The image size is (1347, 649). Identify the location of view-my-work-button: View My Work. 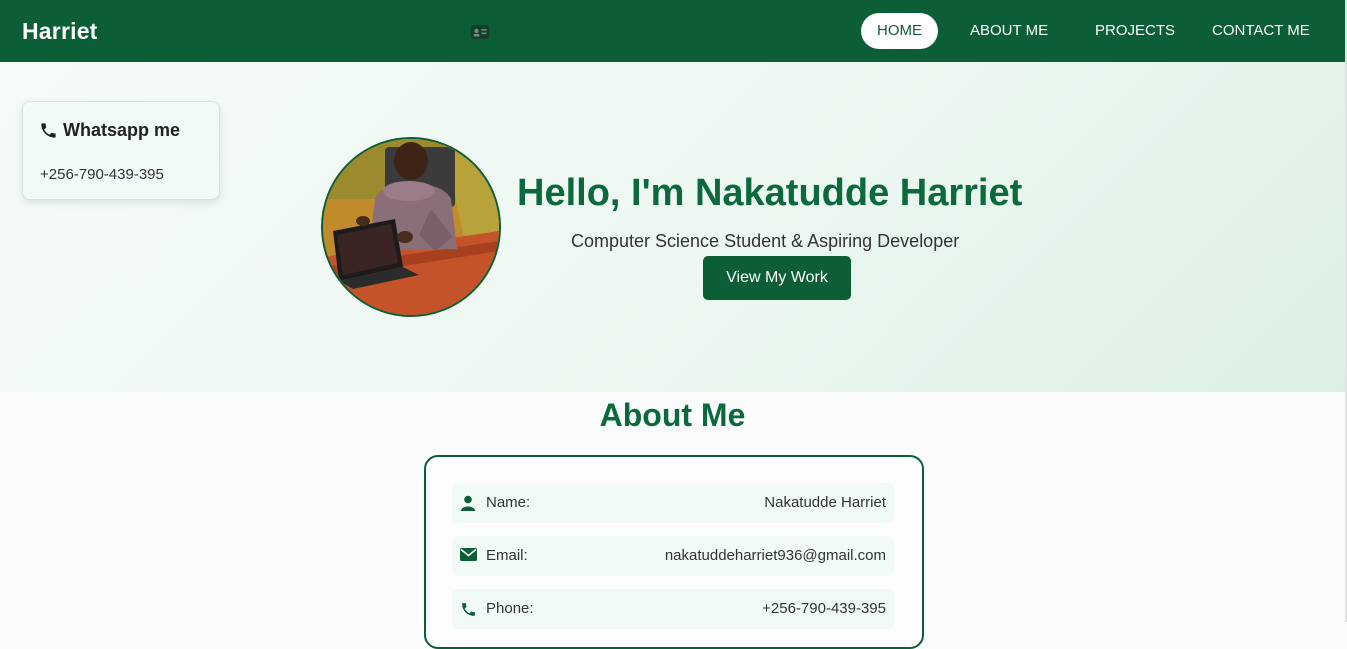
(777, 278).